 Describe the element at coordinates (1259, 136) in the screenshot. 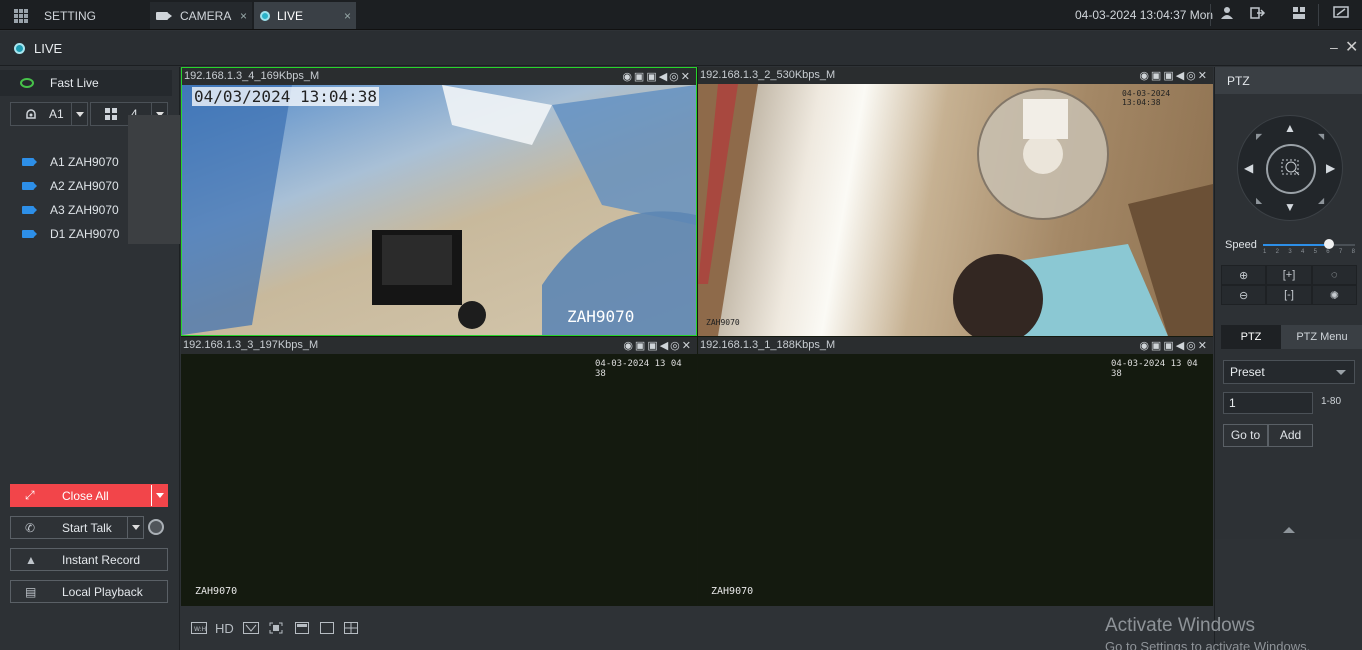

I see `arrow-upleft-icon: ◤` at that location.